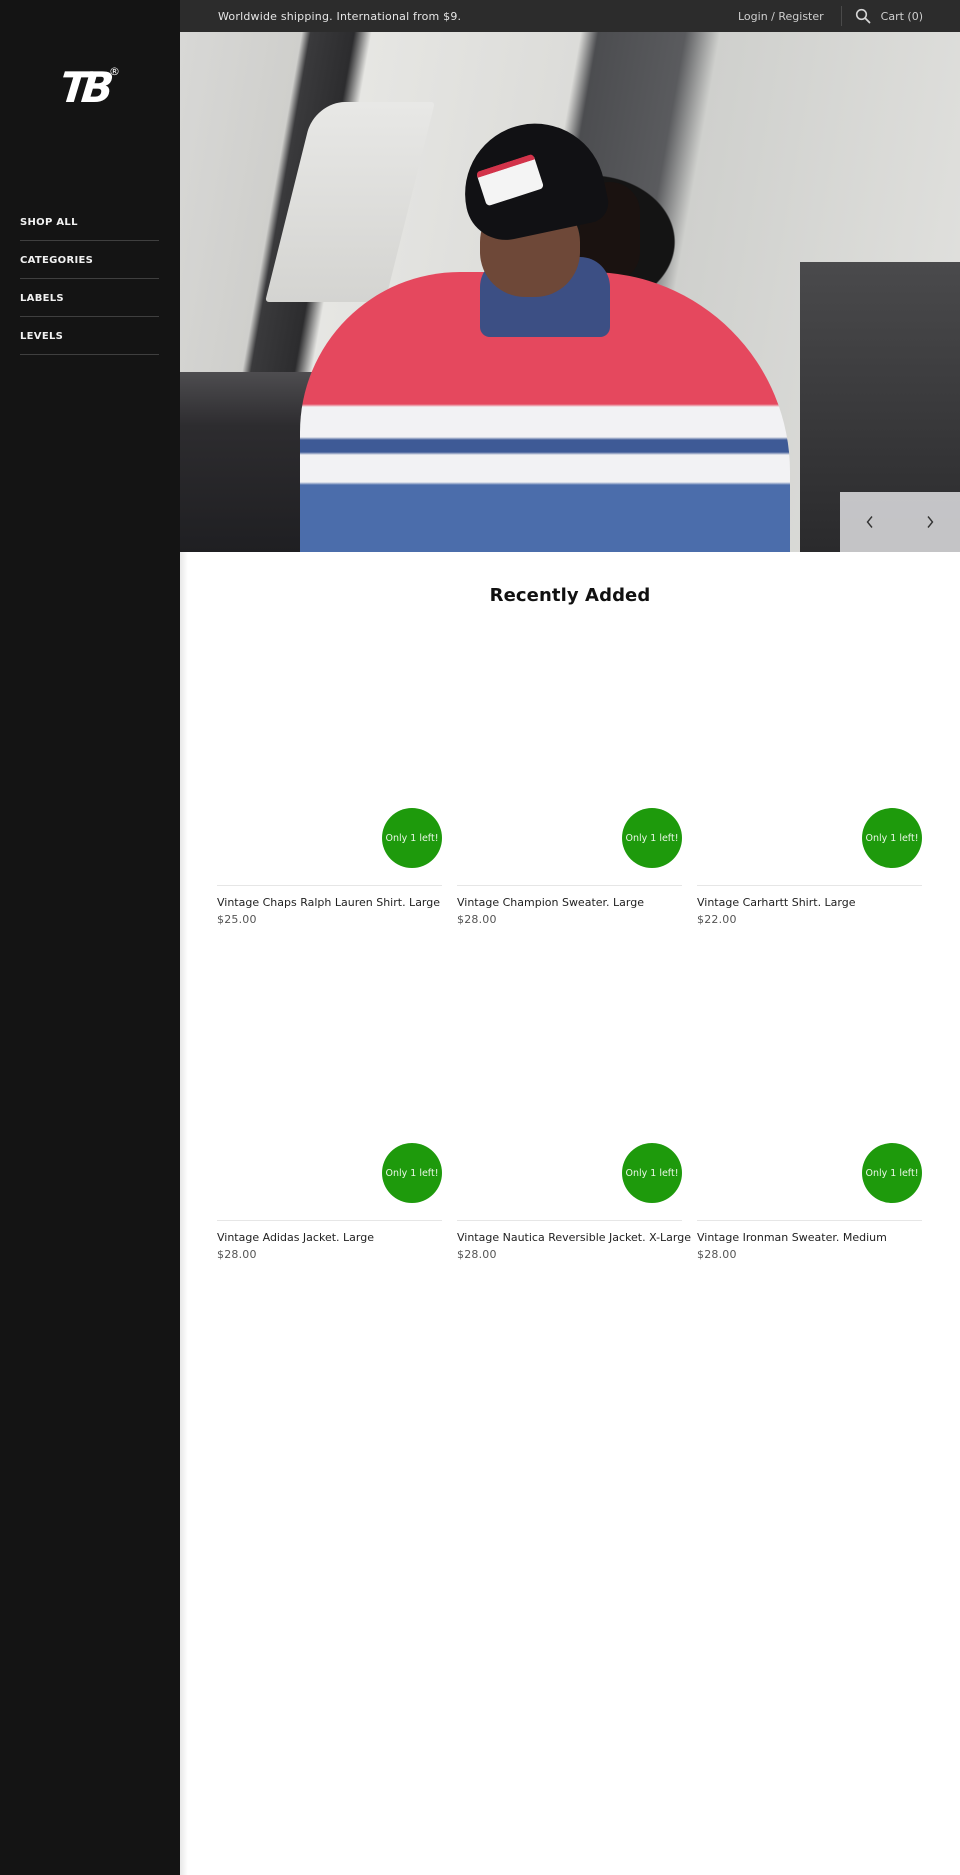 Image resolution: width=960 pixels, height=1875 pixels. I want to click on sidebar-link-levels: LEVELS, so click(41, 335).